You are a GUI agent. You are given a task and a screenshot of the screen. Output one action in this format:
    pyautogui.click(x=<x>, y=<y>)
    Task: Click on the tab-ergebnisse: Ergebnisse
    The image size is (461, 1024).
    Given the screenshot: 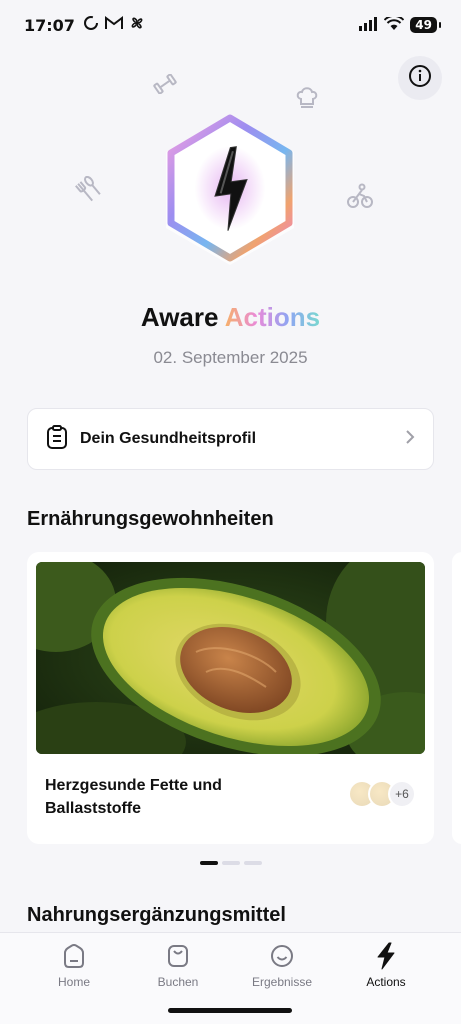 What is the action you would take?
    pyautogui.click(x=282, y=965)
    